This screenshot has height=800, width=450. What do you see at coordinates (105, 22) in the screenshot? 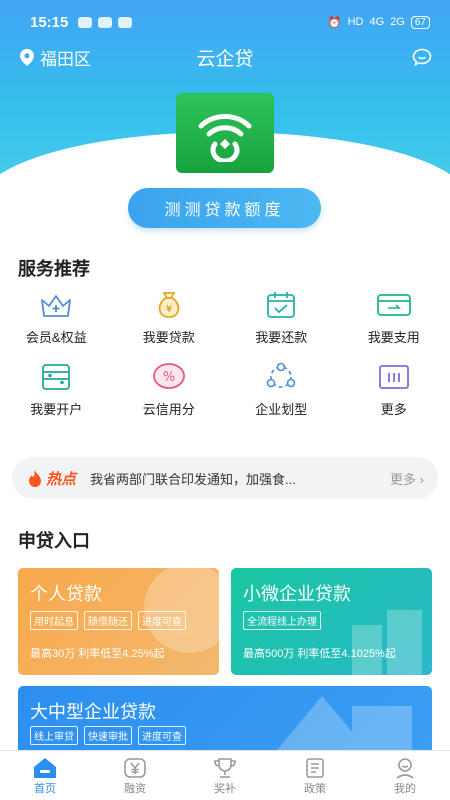
I see `android-icon` at bounding box center [105, 22].